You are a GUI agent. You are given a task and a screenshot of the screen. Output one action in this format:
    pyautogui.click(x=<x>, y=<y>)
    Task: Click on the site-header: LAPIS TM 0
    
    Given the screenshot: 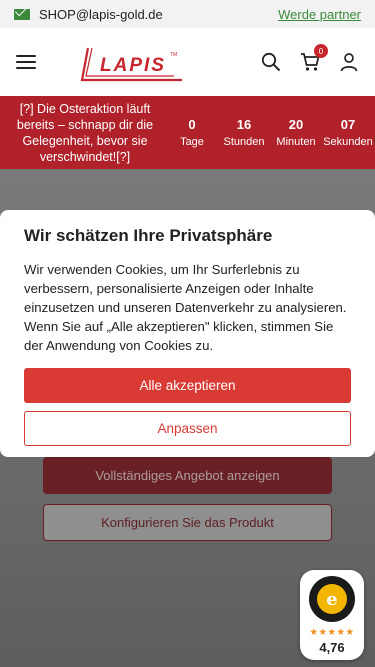 What is the action you would take?
    pyautogui.click(x=187, y=62)
    